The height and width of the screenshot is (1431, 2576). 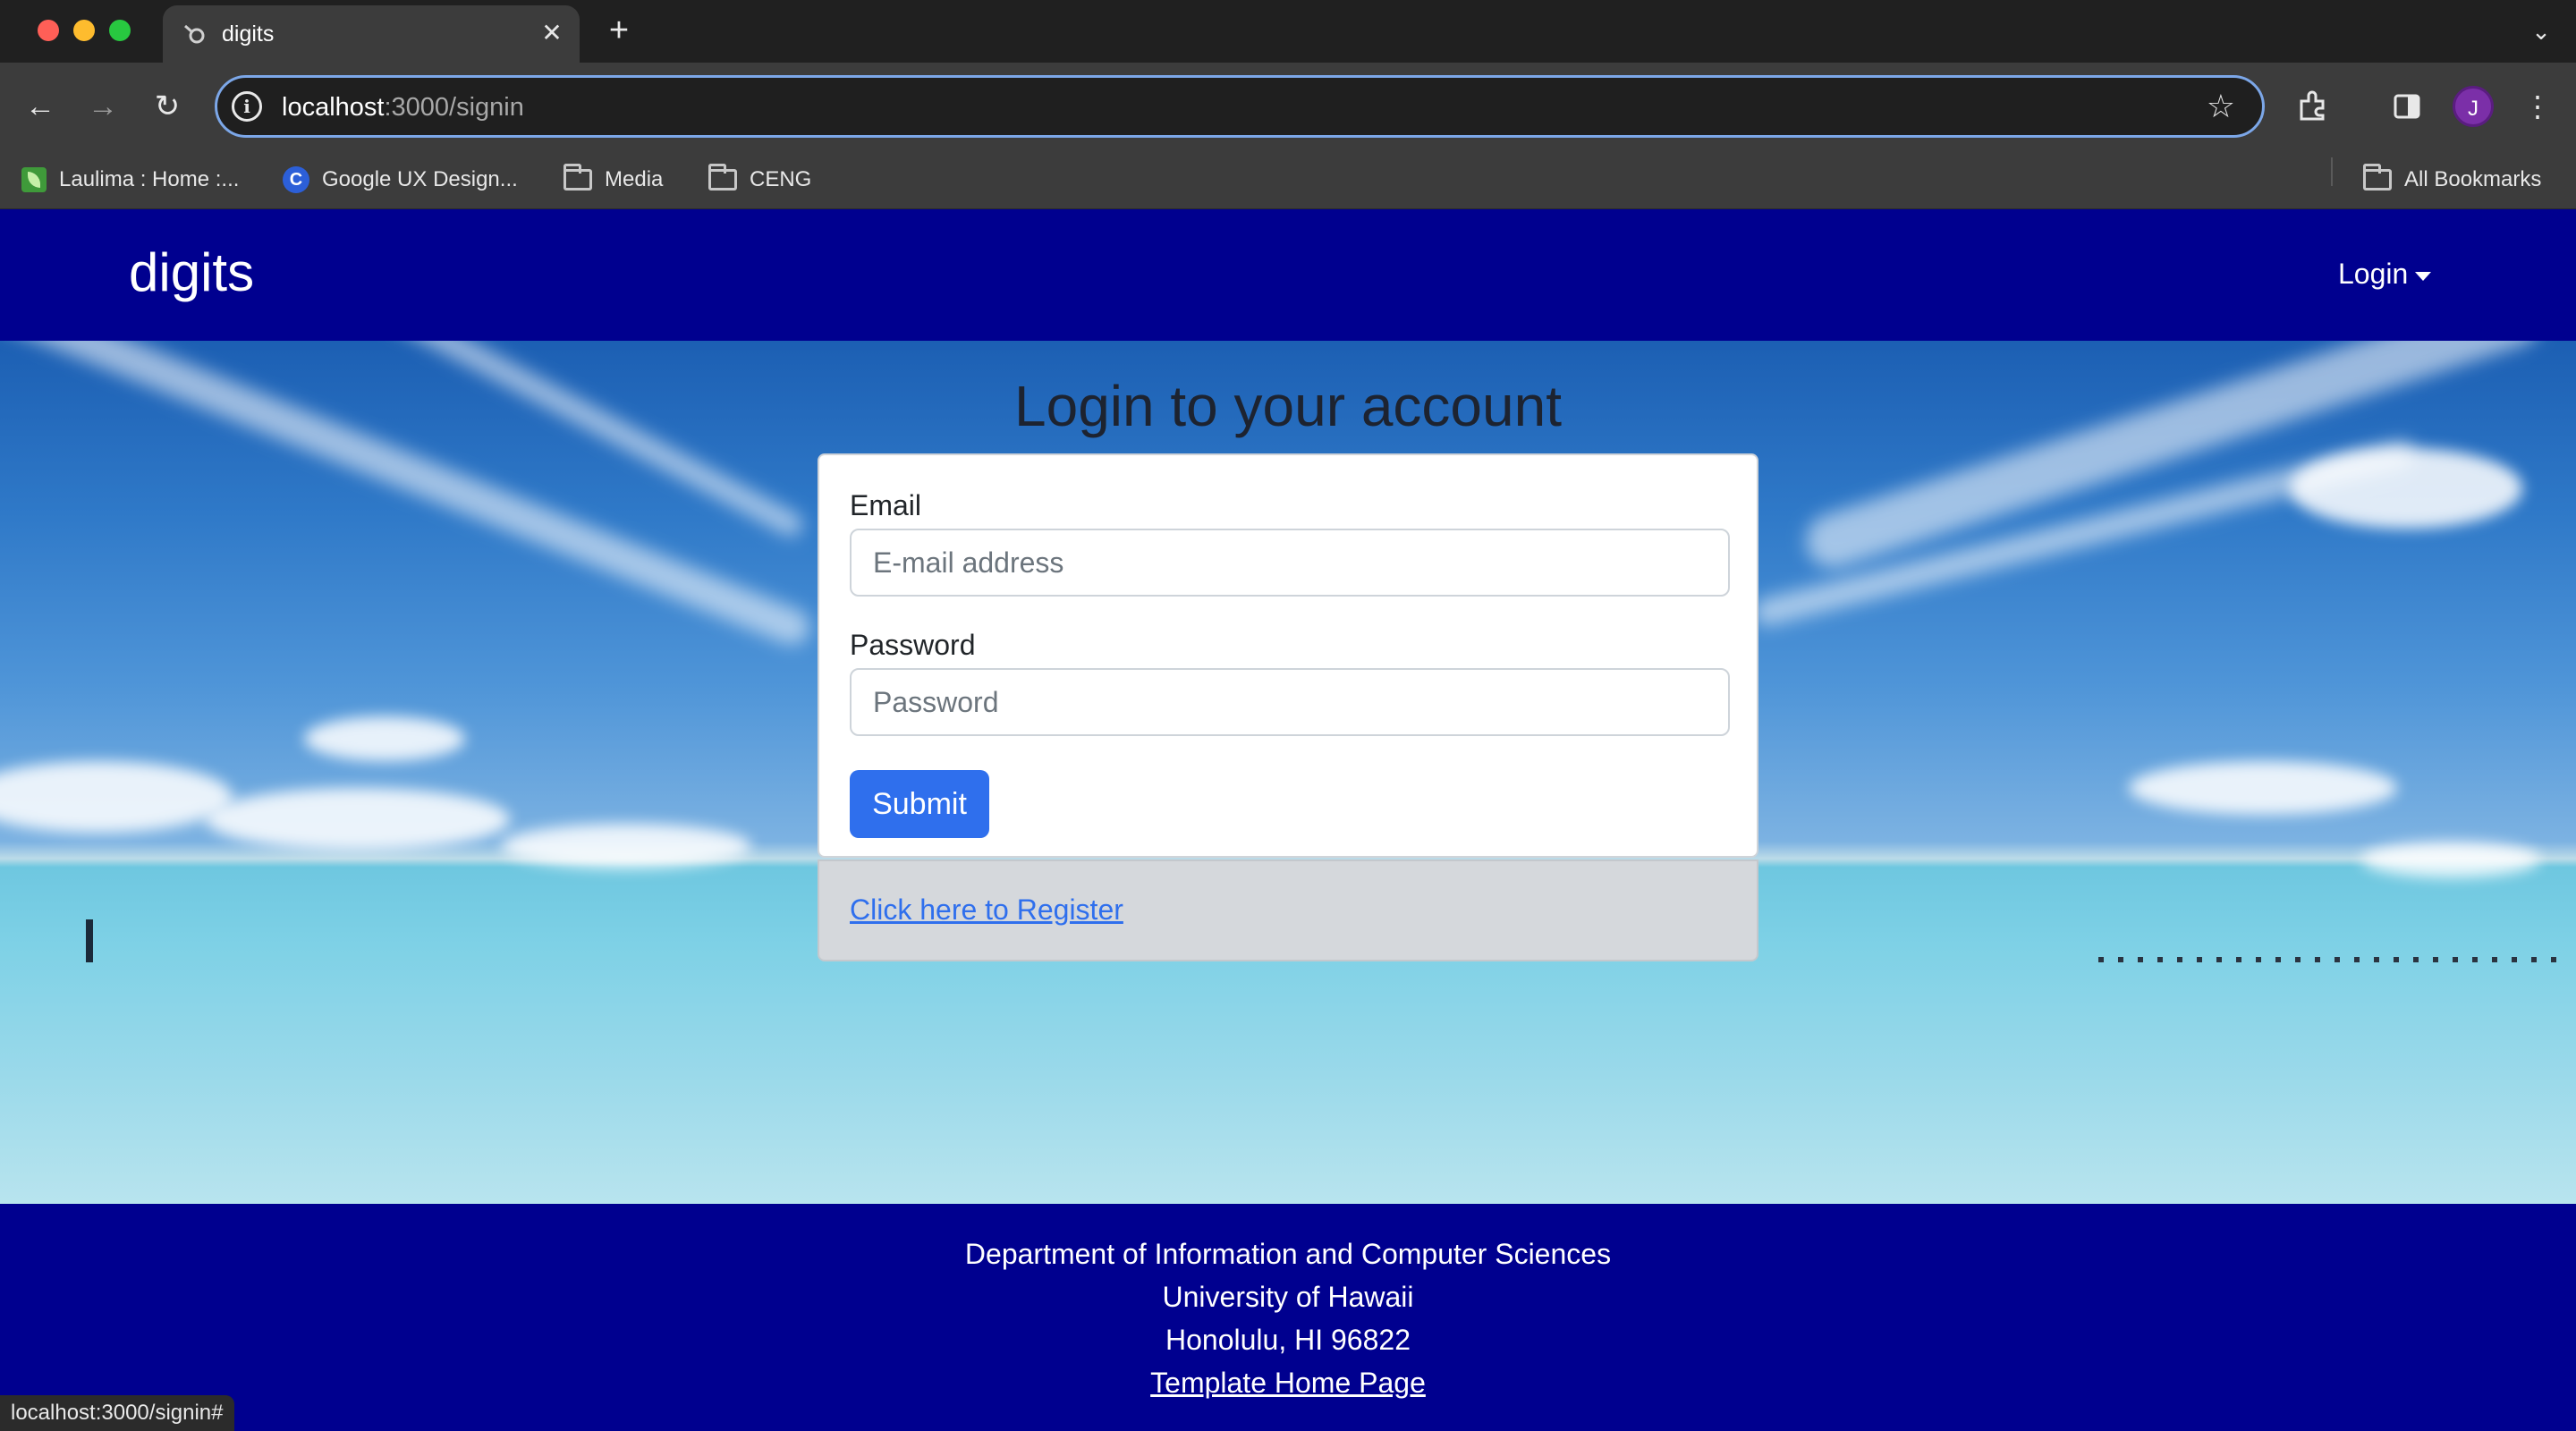 I want to click on new-tab-button: +, so click(x=619, y=31).